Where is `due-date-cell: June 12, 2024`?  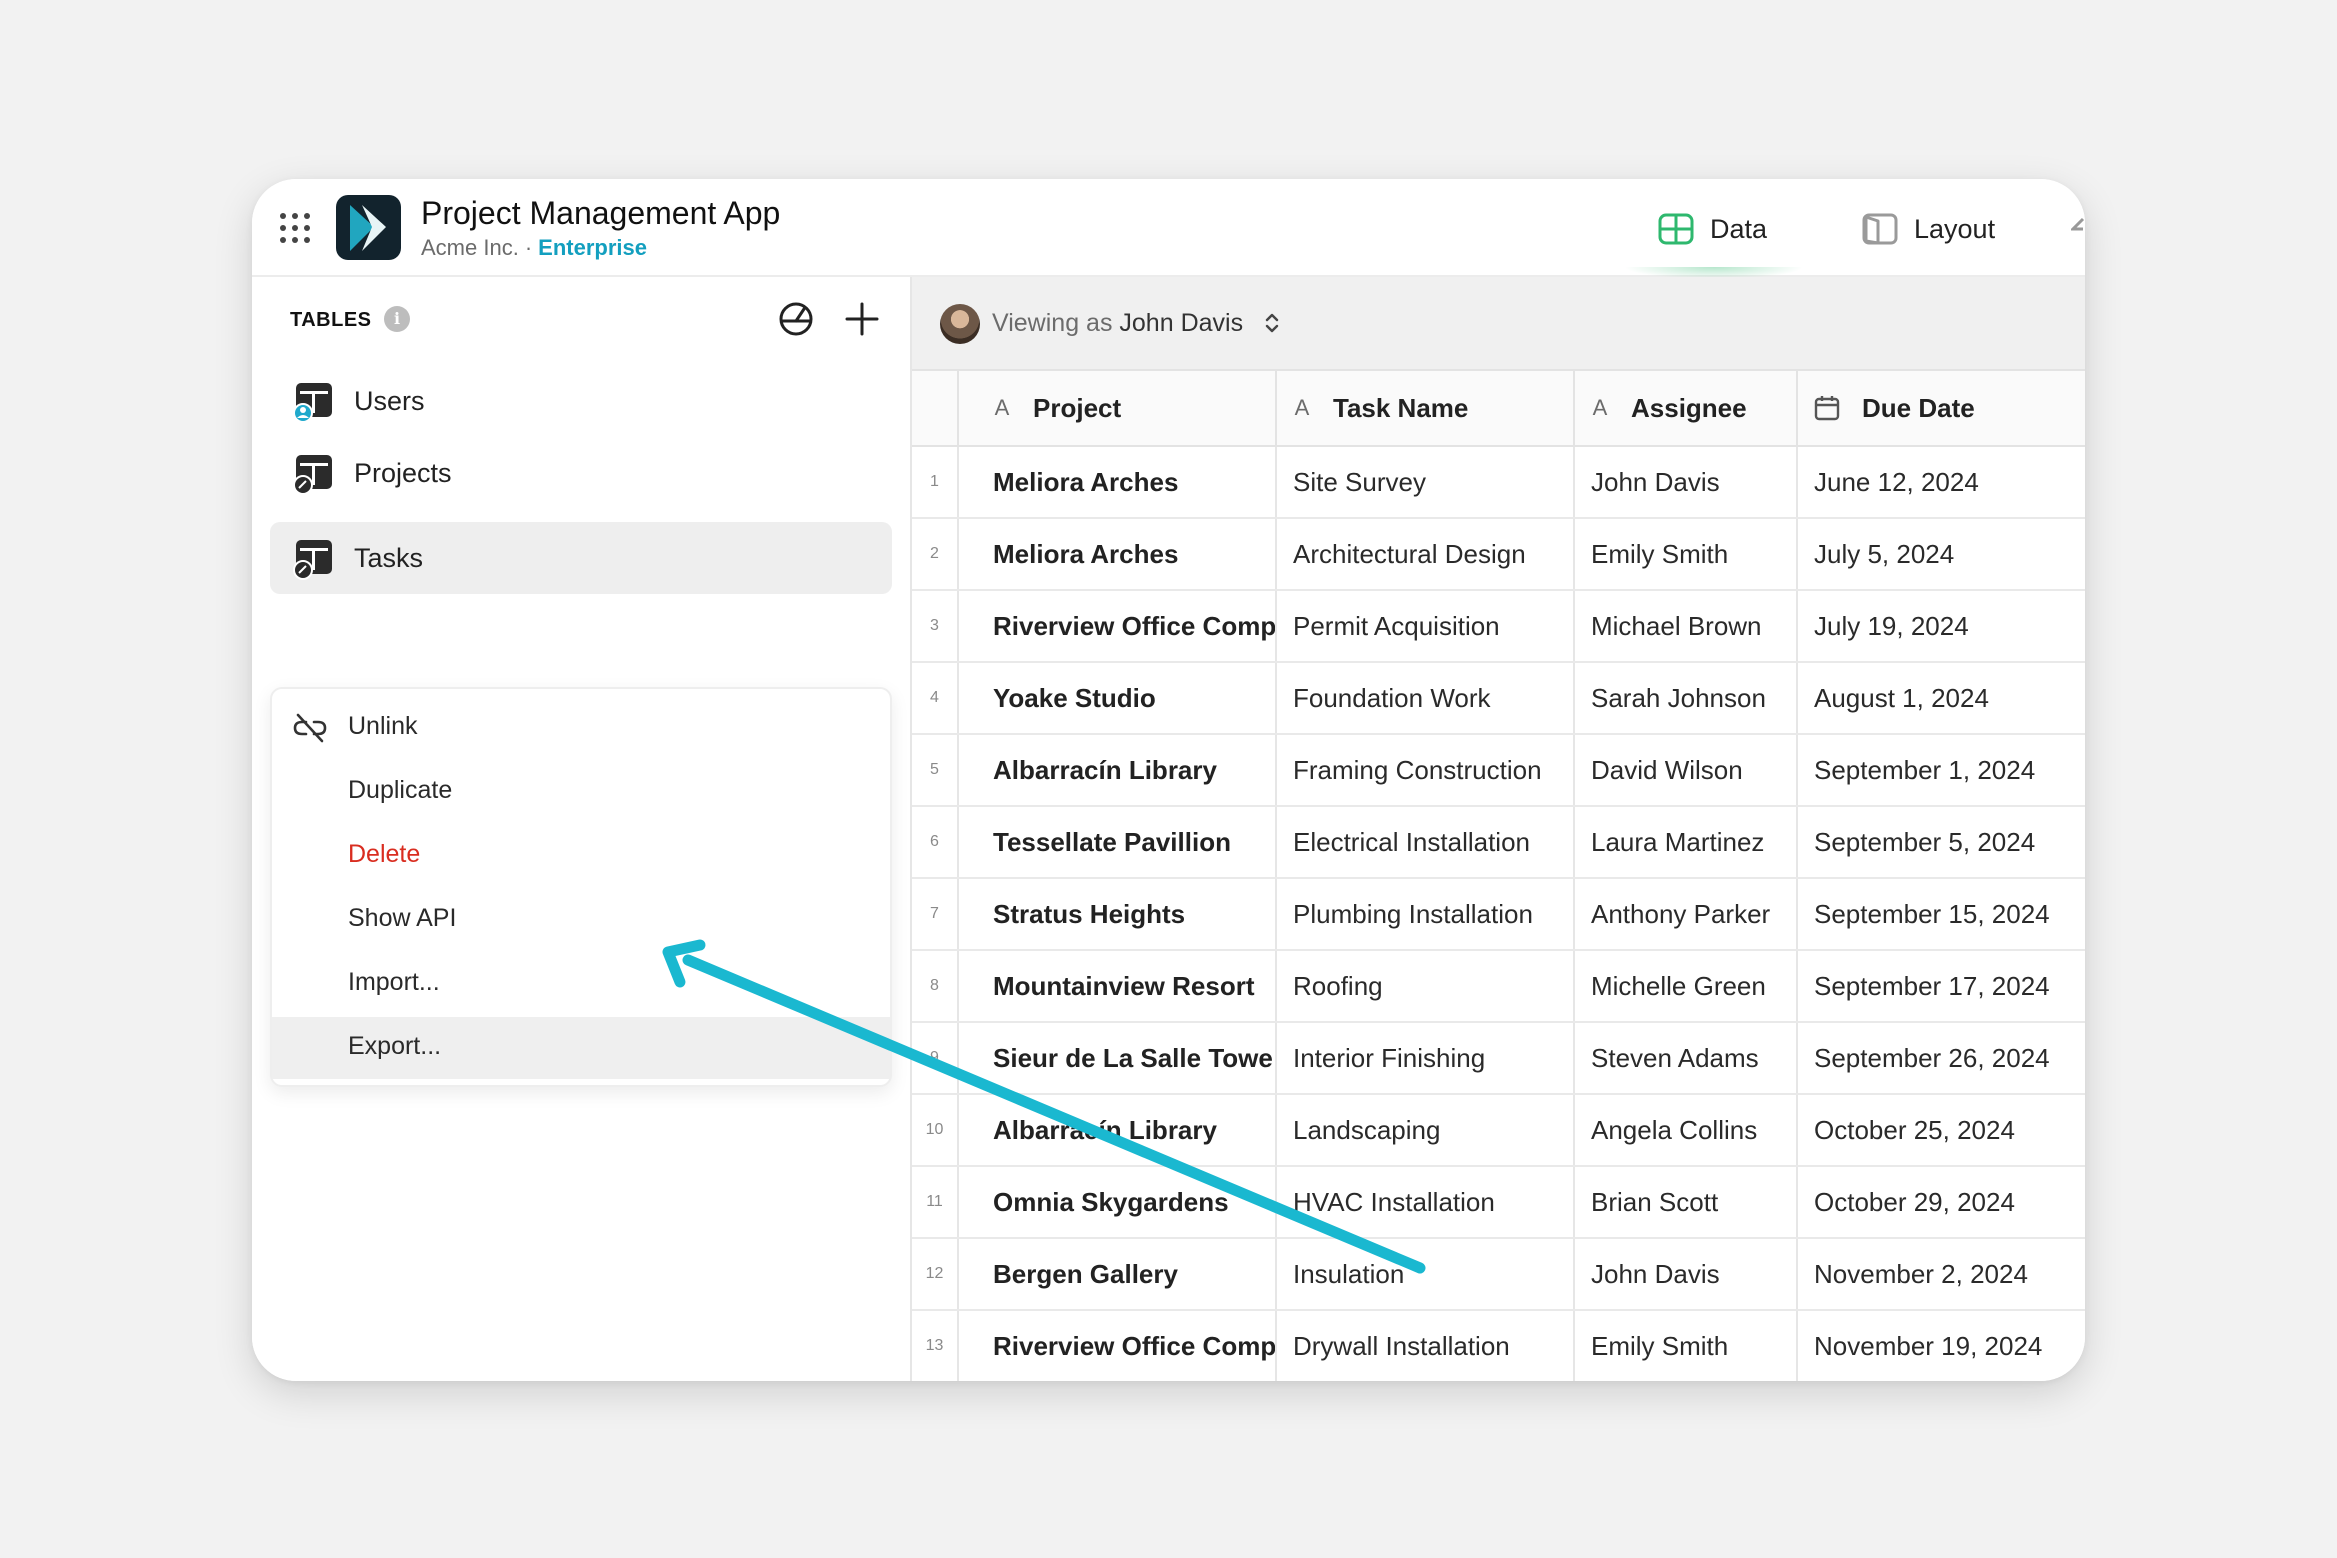 due-date-cell: June 12, 2024 is located at coordinates (1941, 482).